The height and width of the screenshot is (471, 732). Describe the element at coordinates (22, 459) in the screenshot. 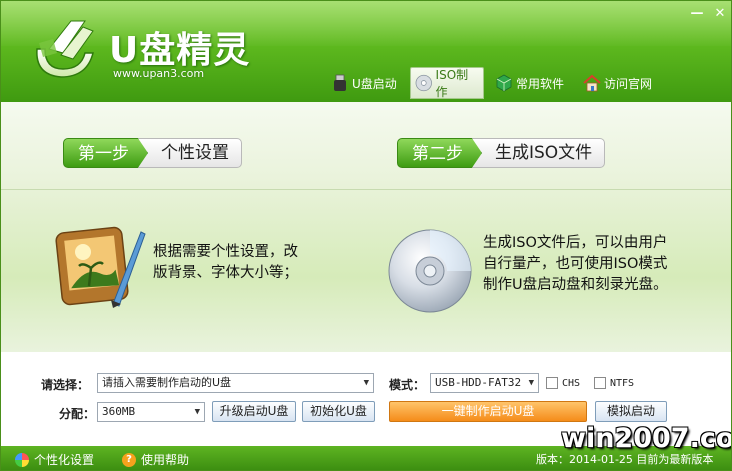

I see `palette-icon` at that location.